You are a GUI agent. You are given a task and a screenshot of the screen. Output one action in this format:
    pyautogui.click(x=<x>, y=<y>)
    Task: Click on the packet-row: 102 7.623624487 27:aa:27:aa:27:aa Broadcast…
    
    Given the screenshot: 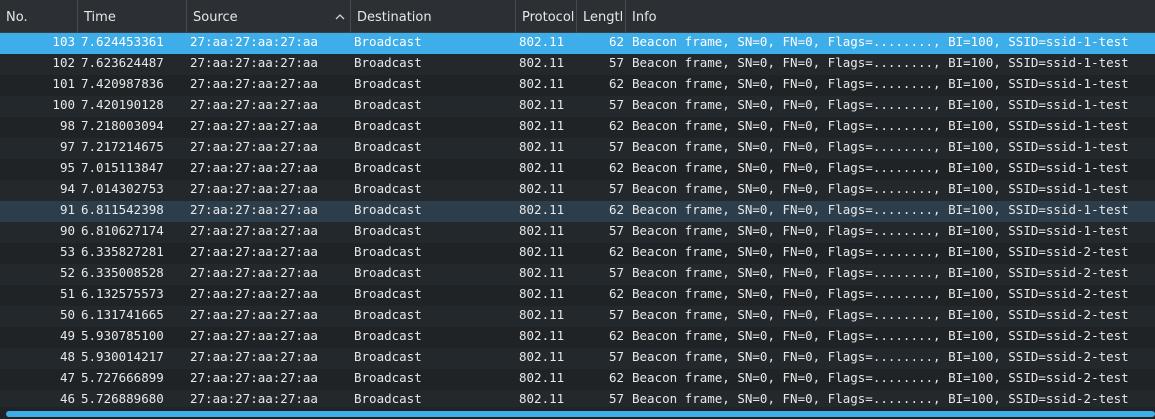 What is the action you would take?
    pyautogui.click(x=577, y=64)
    